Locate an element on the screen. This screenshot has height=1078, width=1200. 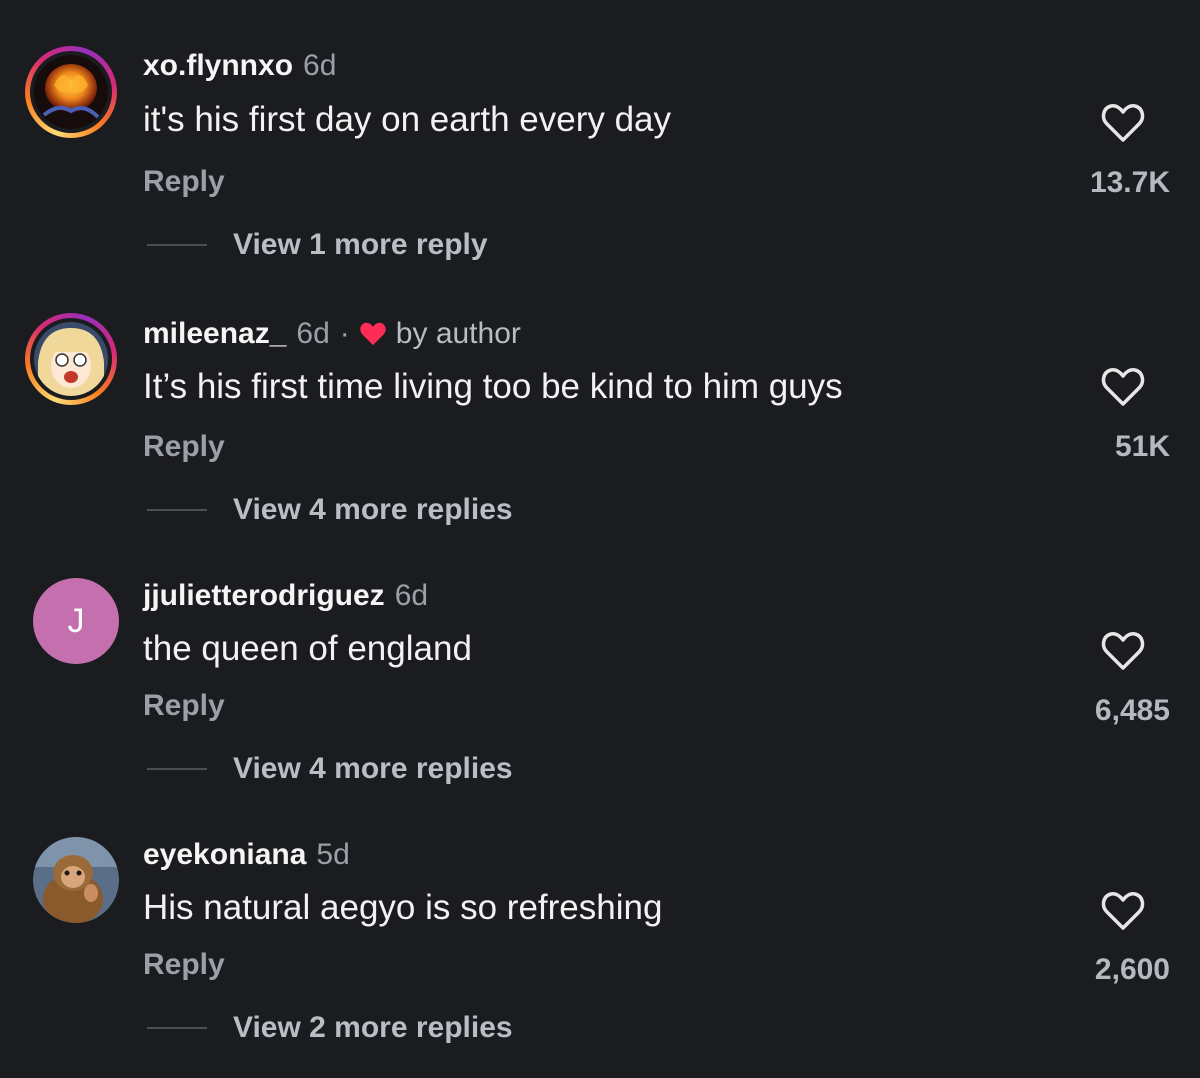
like-count: 2,600 is located at coordinates (1132, 969).